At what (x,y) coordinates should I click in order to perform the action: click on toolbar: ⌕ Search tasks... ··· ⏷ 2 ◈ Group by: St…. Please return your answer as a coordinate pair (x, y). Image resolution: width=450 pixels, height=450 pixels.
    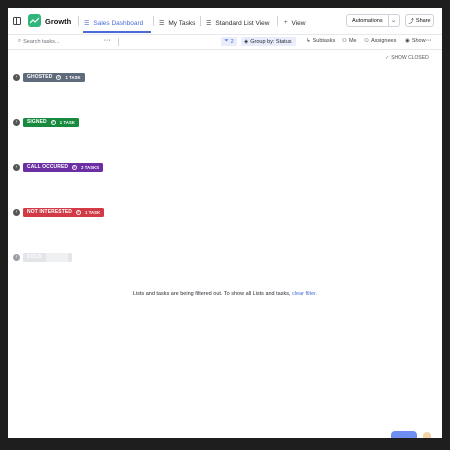
    Looking at the image, I should click on (225, 42).